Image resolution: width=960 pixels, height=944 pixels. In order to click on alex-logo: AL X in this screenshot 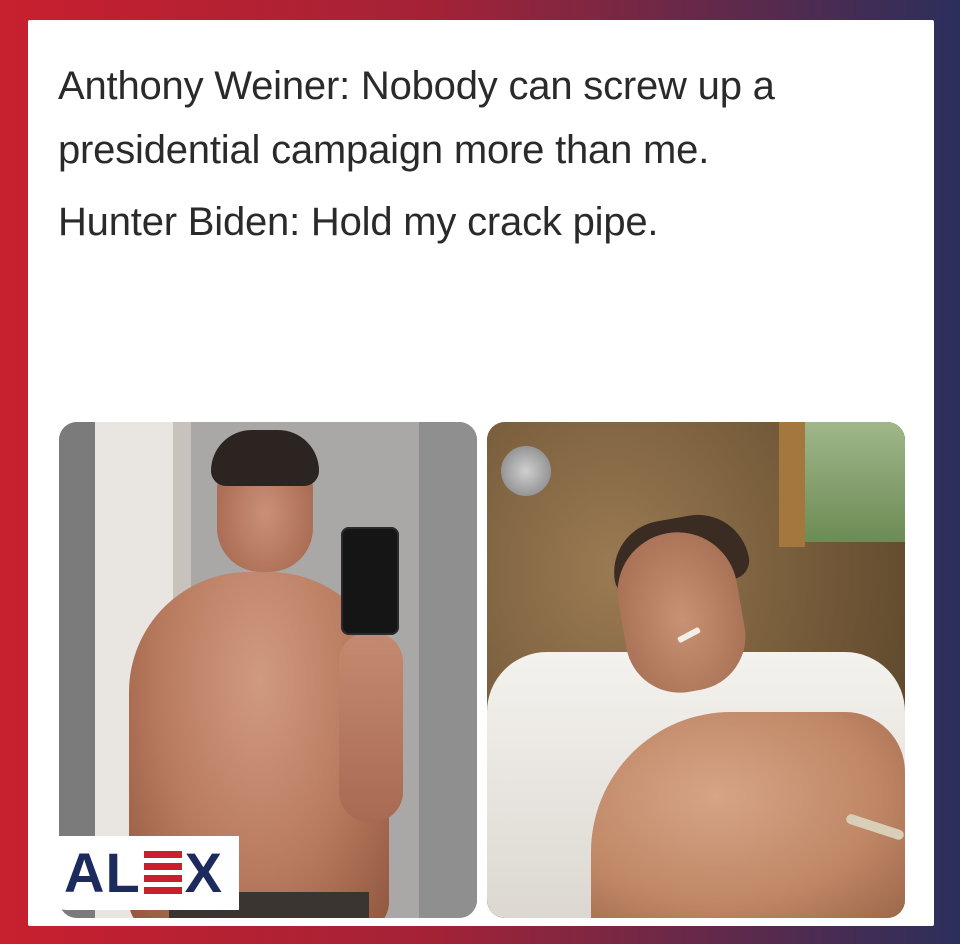, I will do `click(144, 873)`.